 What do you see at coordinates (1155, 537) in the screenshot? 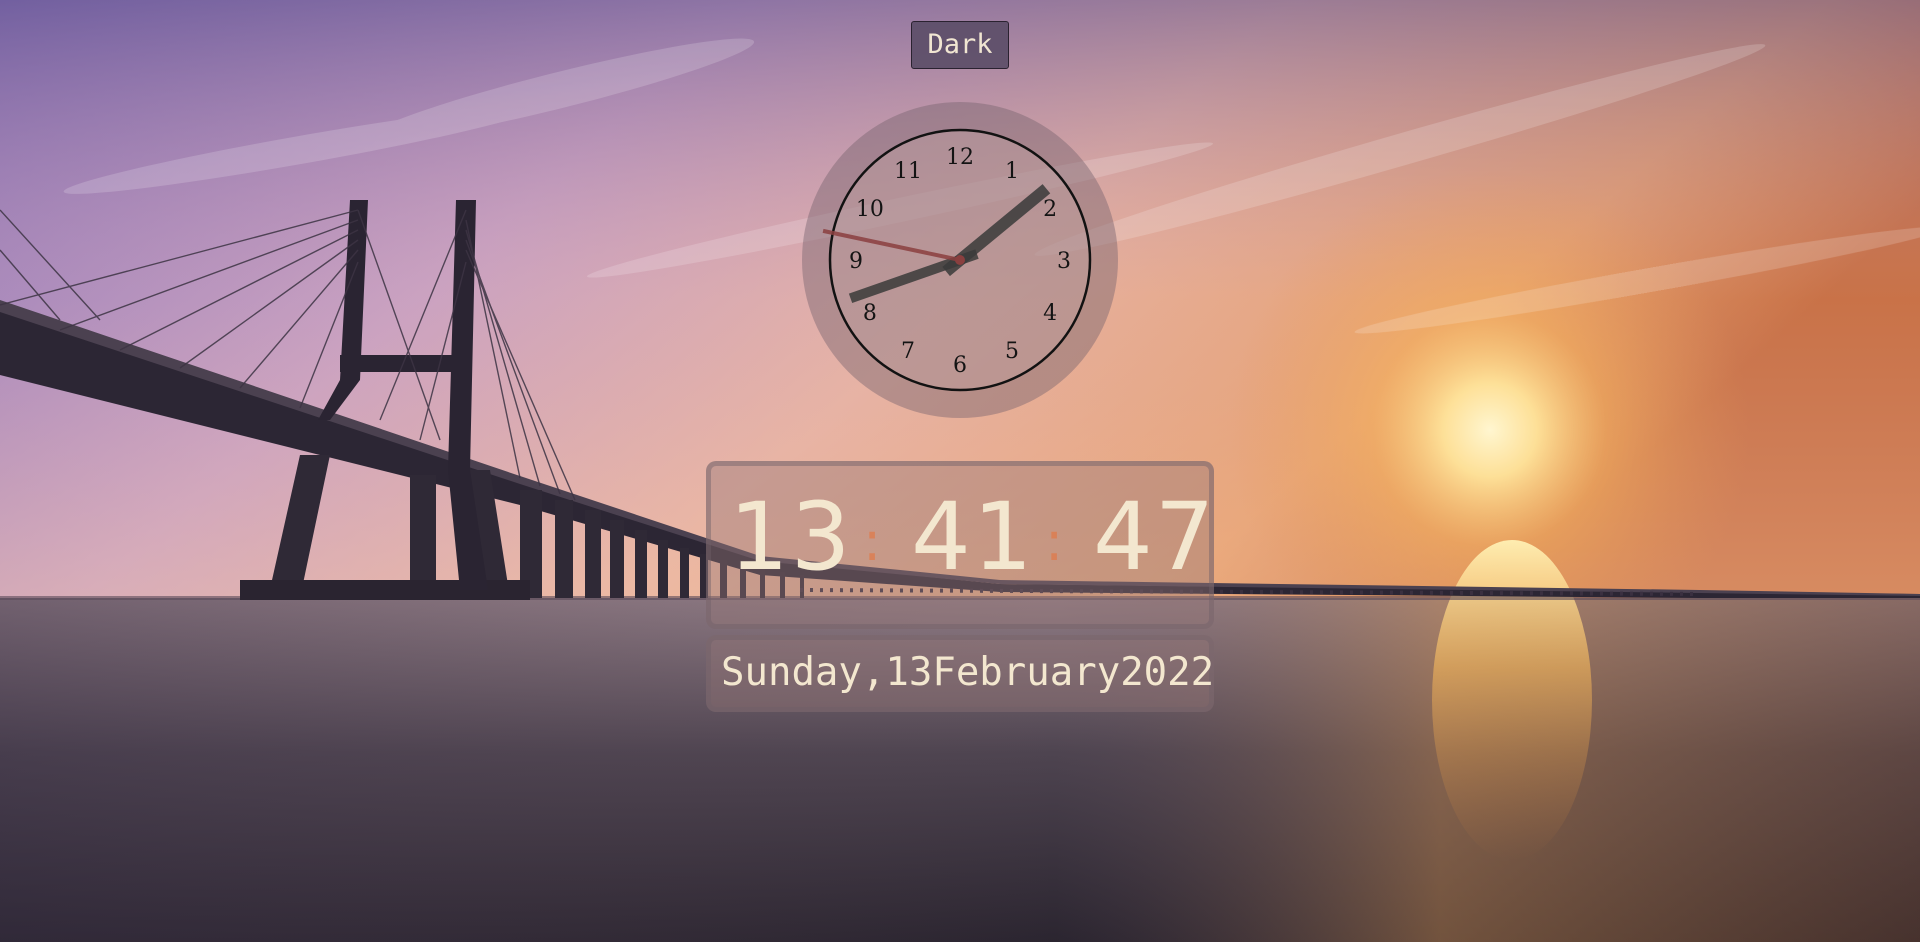
I see `digital-clock-seconds: 47` at bounding box center [1155, 537].